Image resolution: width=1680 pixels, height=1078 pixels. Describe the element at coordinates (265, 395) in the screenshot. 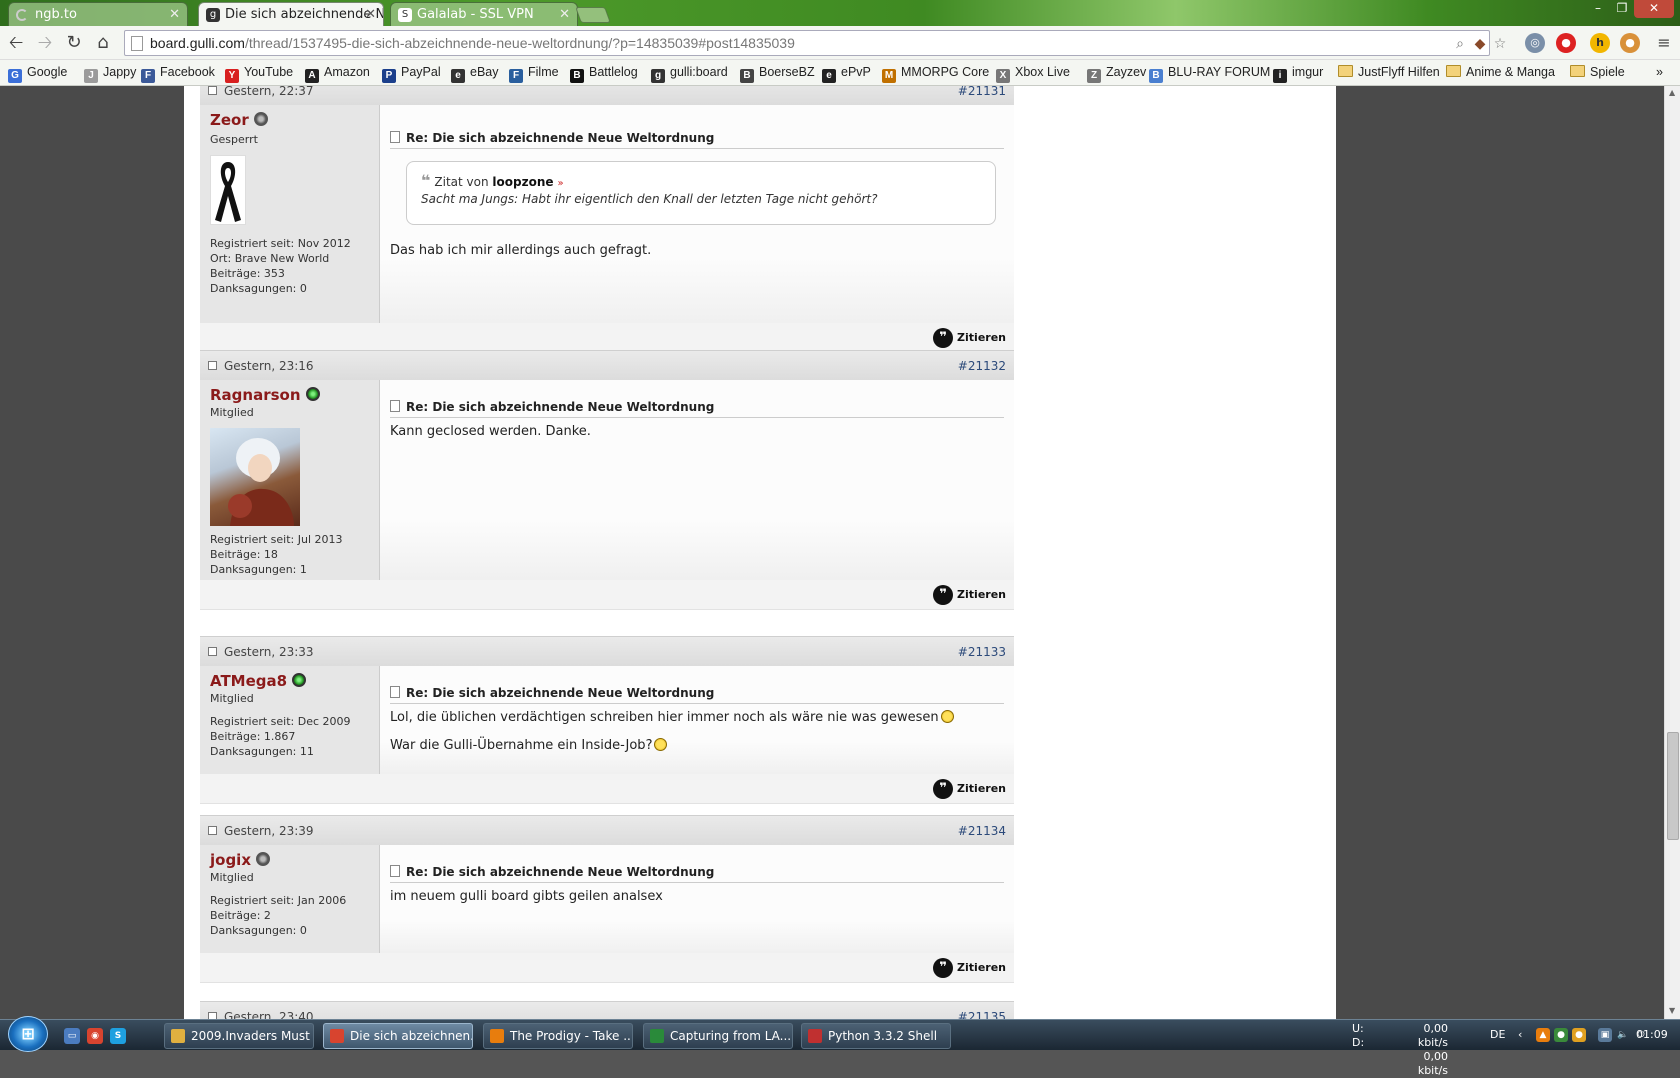

I see `username-link: Ragnarson` at that location.